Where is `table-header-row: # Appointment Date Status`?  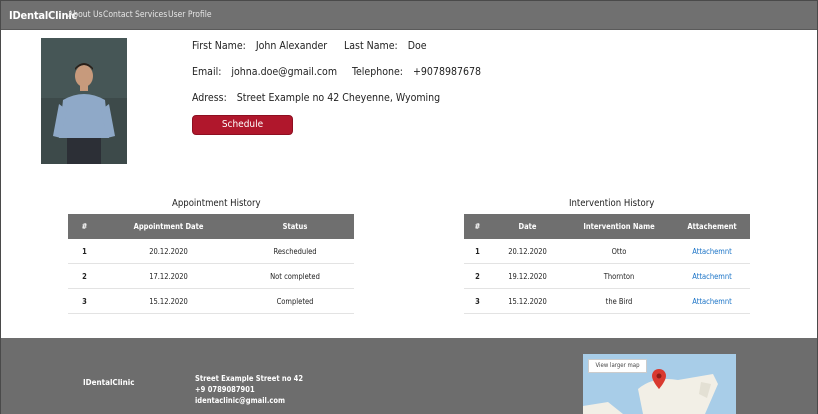
table-header-row: # Appointment Date Status is located at coordinates (211, 226).